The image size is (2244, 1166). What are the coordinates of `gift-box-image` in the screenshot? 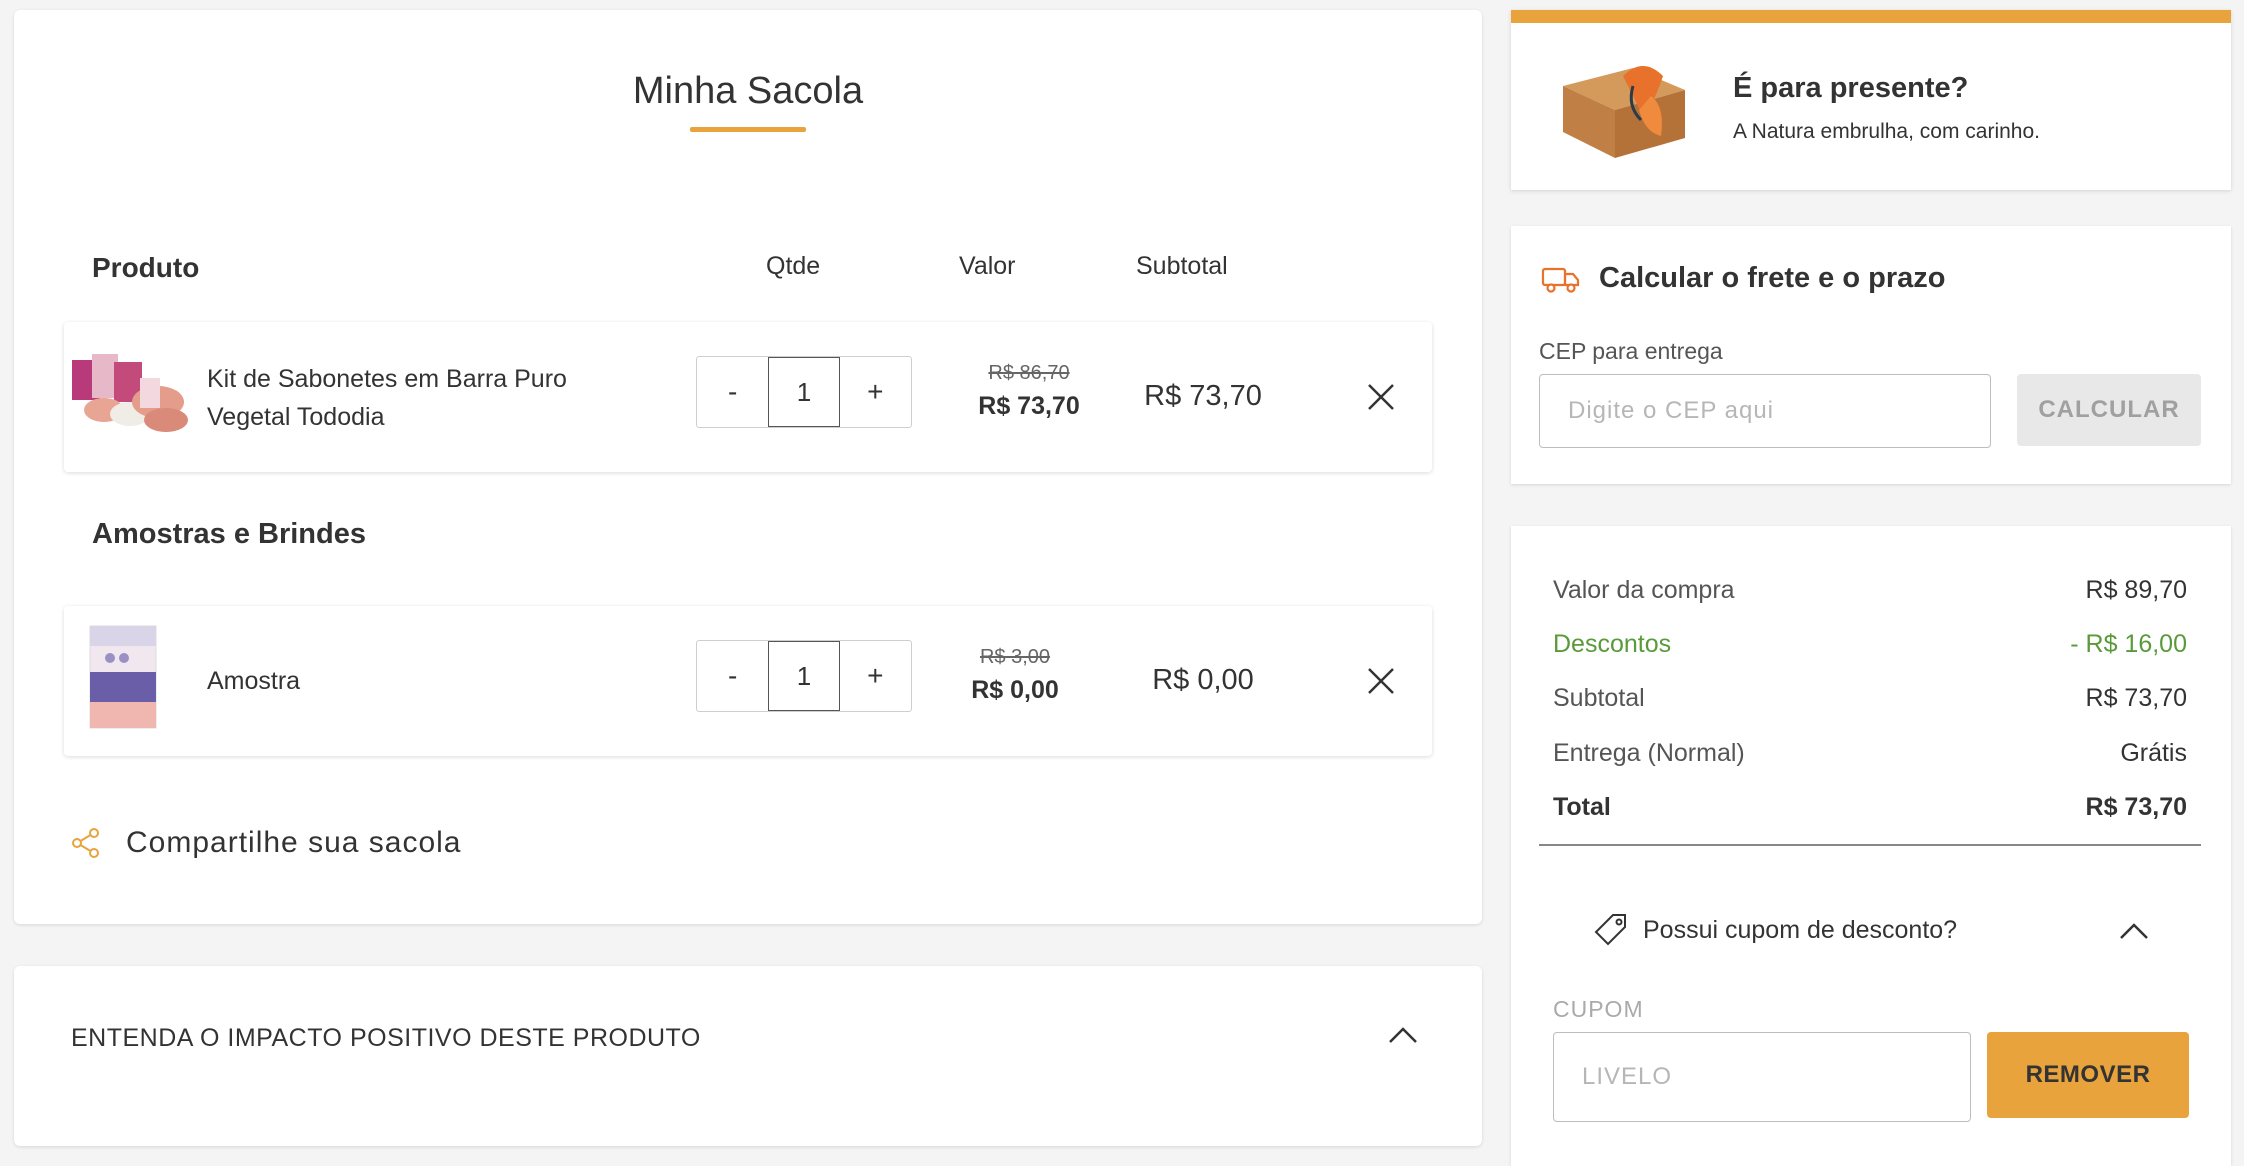 It's located at (1624, 112).